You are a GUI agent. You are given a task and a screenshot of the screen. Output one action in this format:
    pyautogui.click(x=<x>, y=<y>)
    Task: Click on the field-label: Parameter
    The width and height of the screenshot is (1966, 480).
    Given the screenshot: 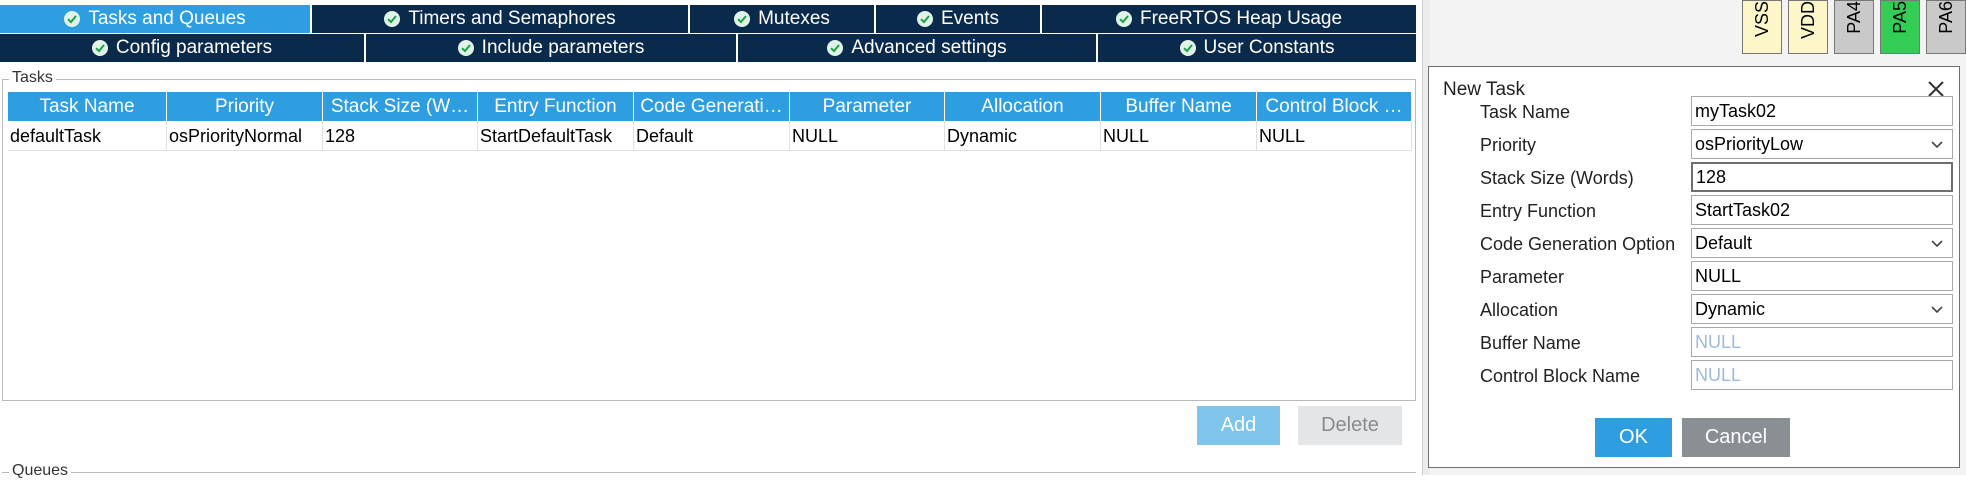 What is the action you would take?
    pyautogui.click(x=1522, y=277)
    